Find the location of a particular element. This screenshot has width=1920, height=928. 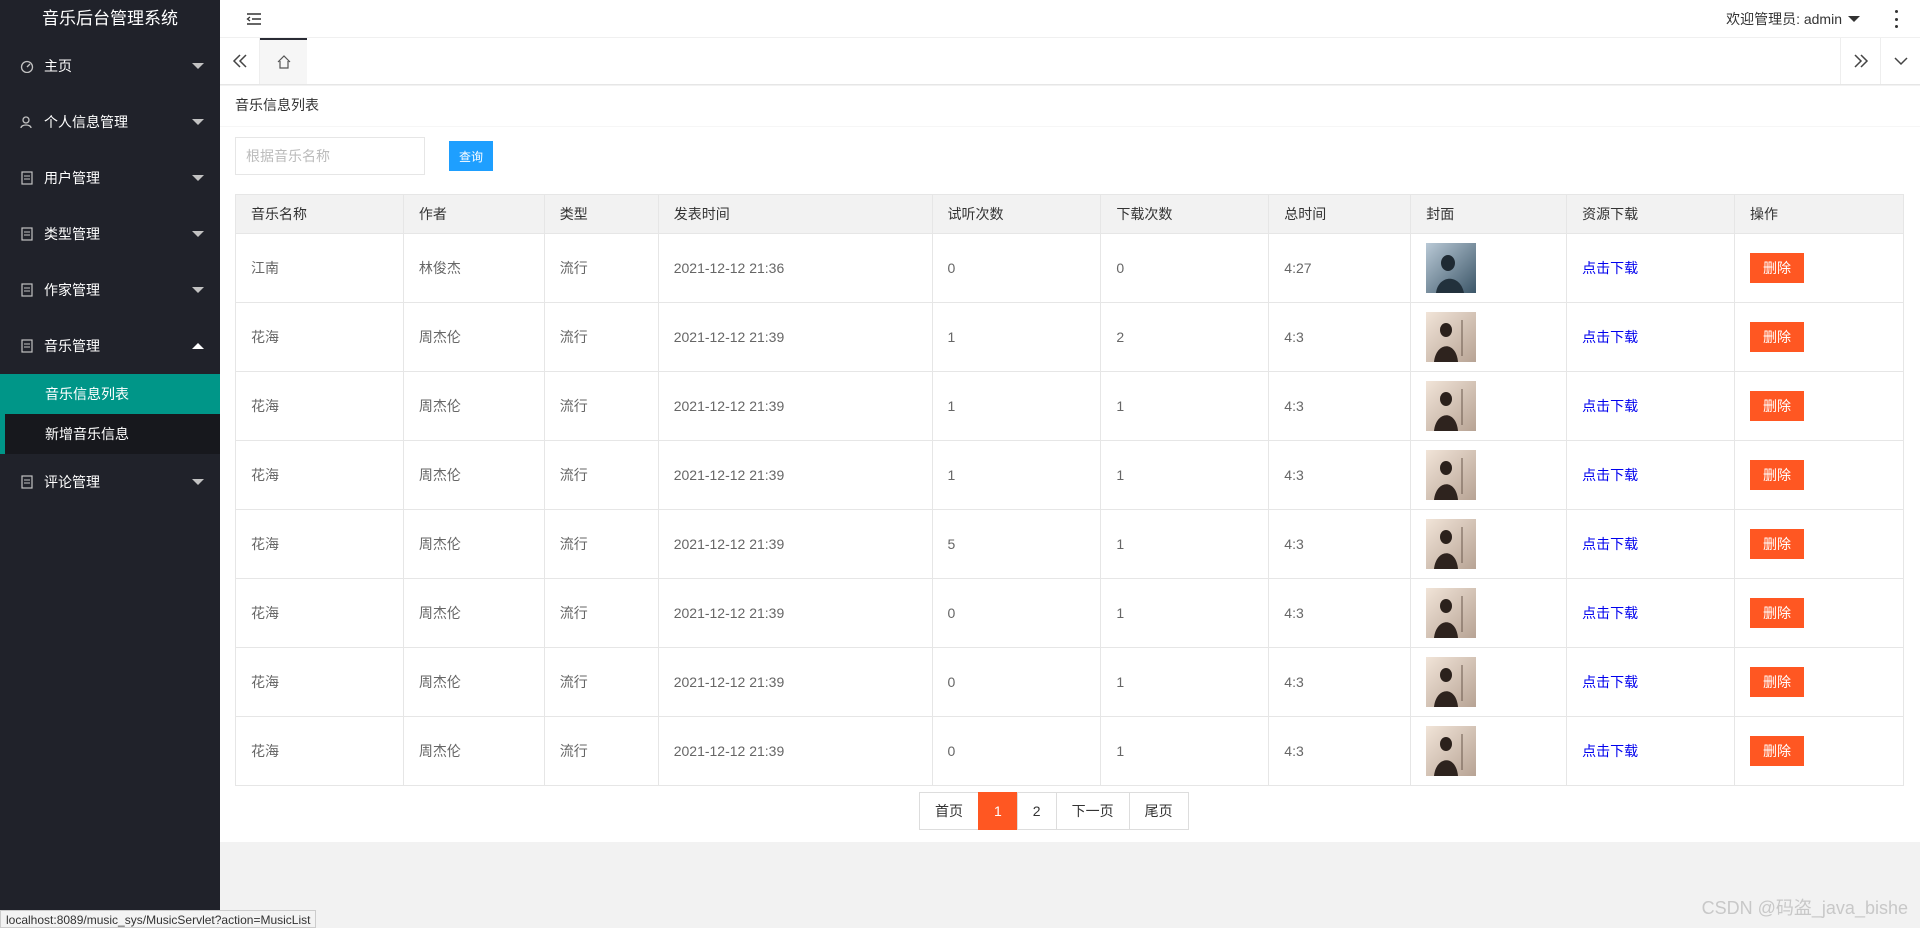

column-header: 类型 is located at coordinates (601, 214).